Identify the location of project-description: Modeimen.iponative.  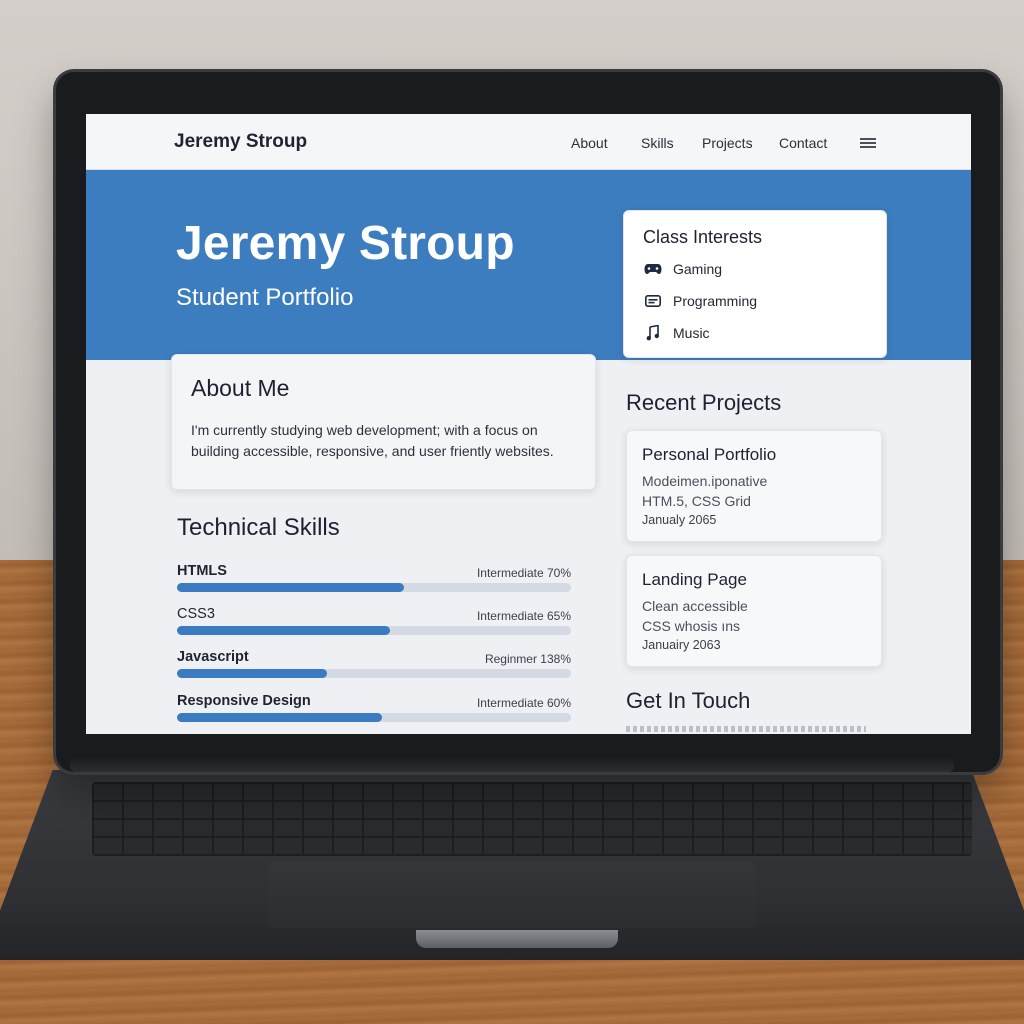
(705, 481).